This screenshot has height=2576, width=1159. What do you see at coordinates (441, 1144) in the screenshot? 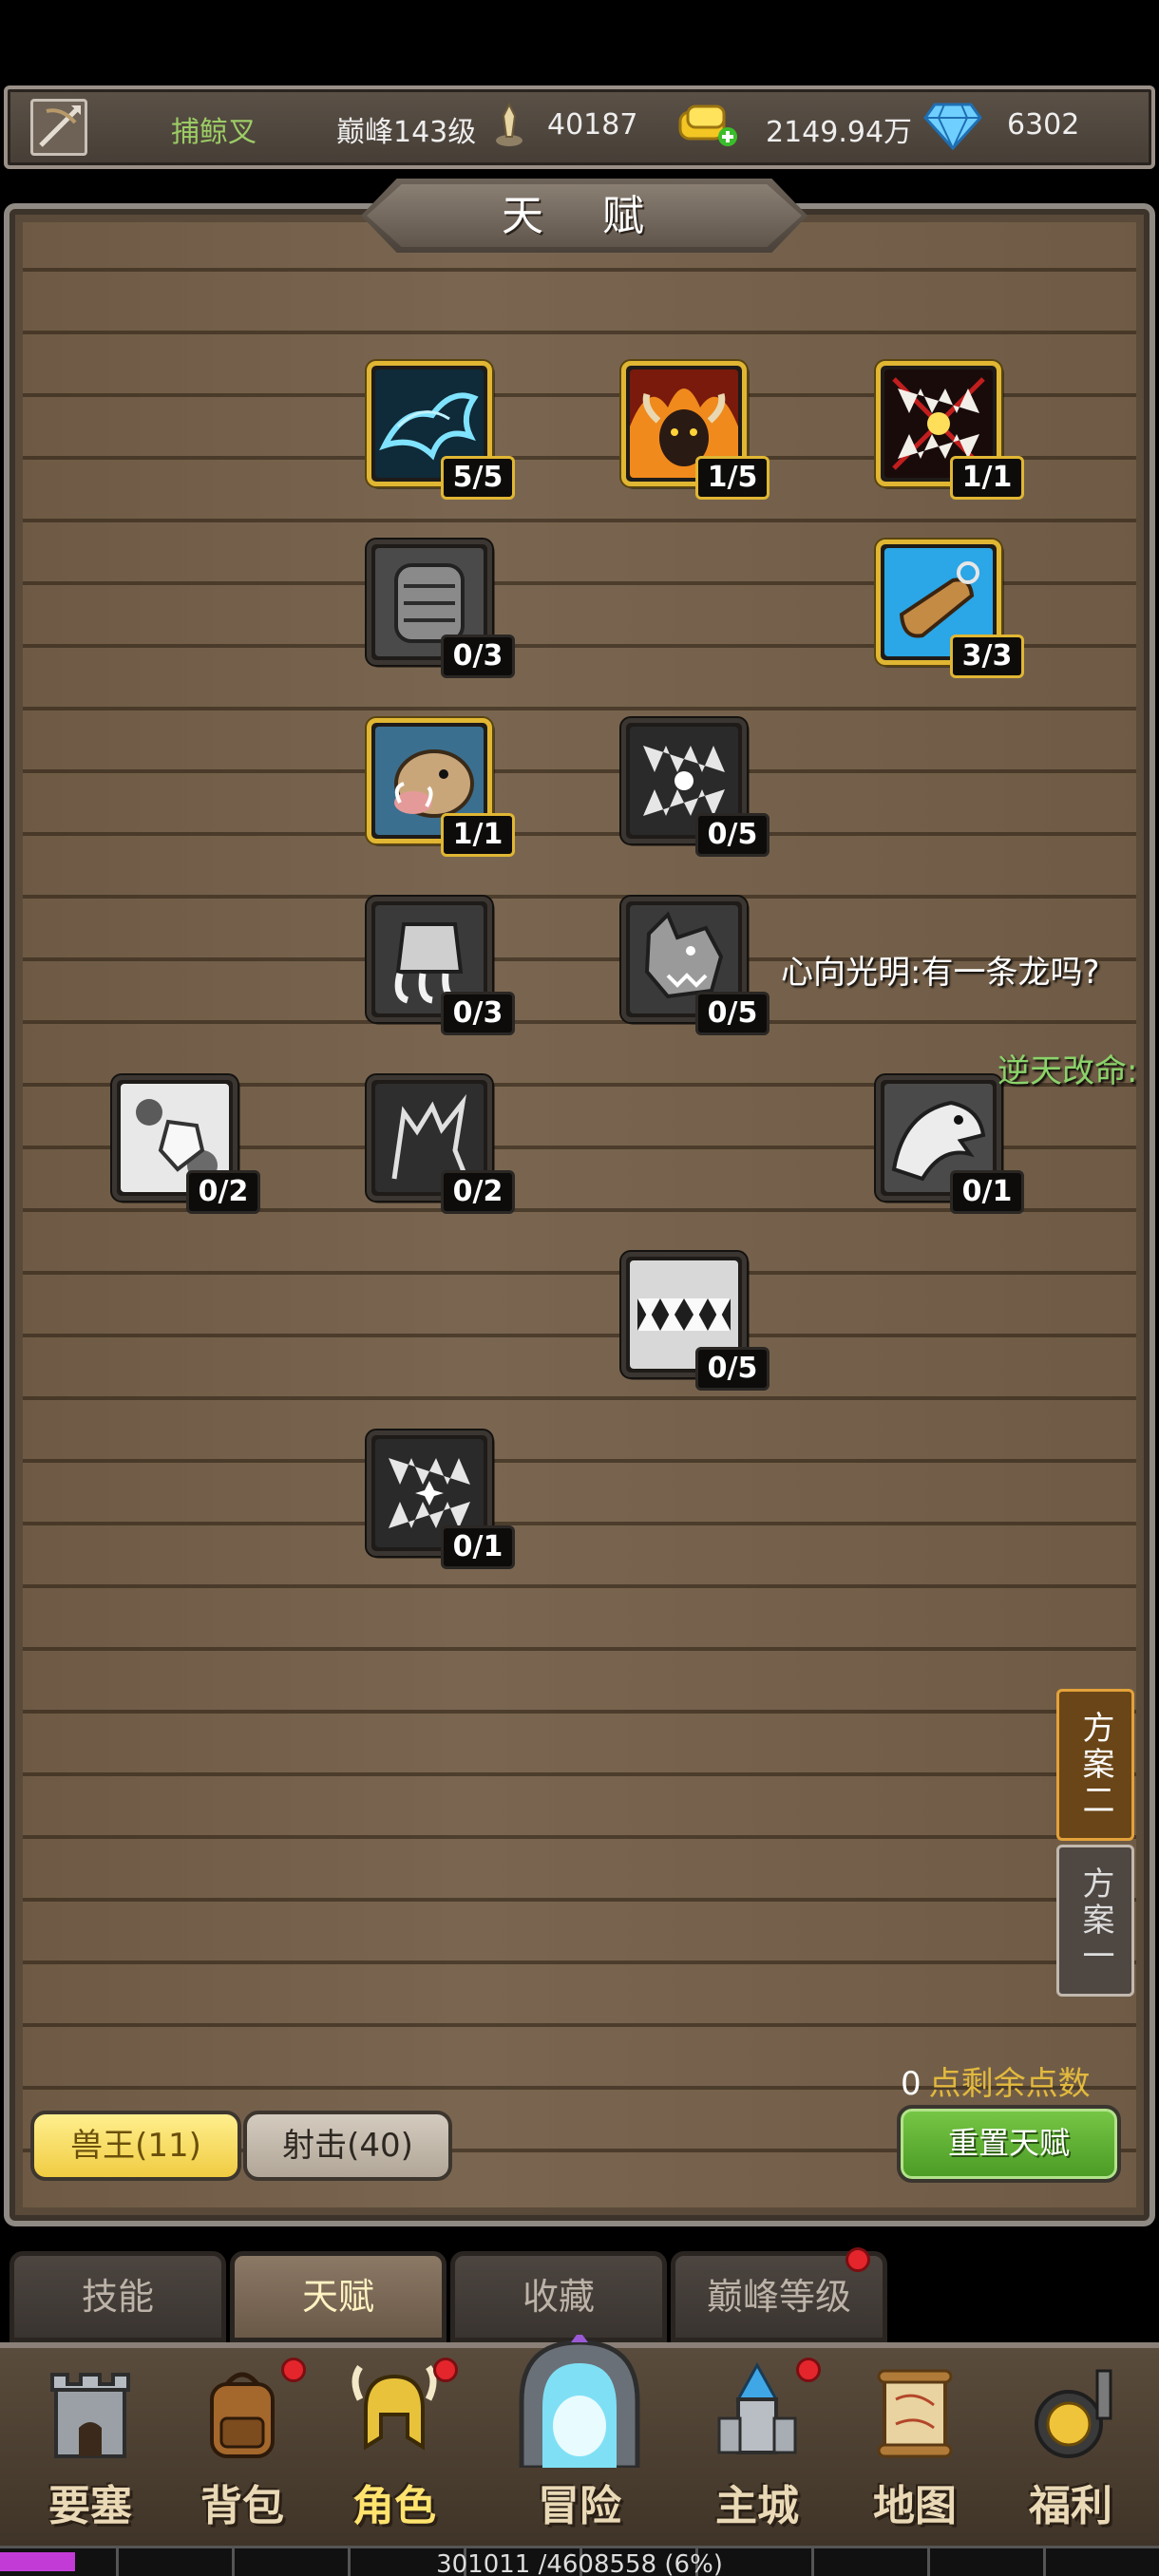
I see `shadow-cat-talent: 0/2` at bounding box center [441, 1144].